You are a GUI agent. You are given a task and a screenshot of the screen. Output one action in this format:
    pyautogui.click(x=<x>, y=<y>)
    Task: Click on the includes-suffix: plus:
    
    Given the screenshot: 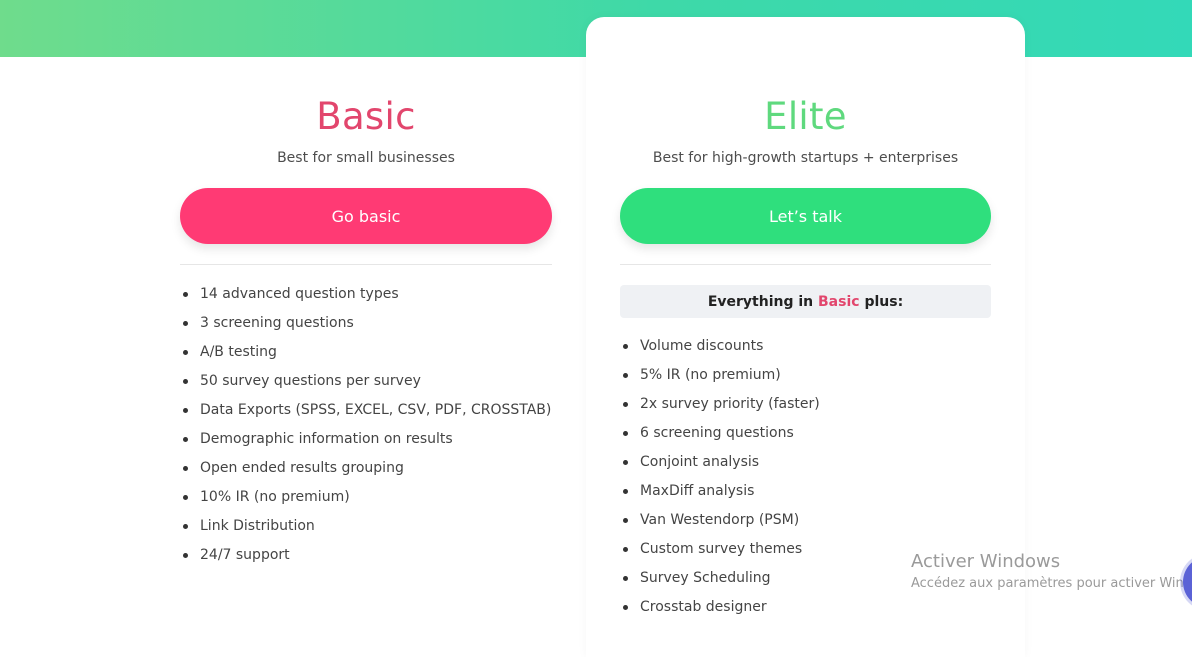 What is the action you would take?
    pyautogui.click(x=884, y=301)
    